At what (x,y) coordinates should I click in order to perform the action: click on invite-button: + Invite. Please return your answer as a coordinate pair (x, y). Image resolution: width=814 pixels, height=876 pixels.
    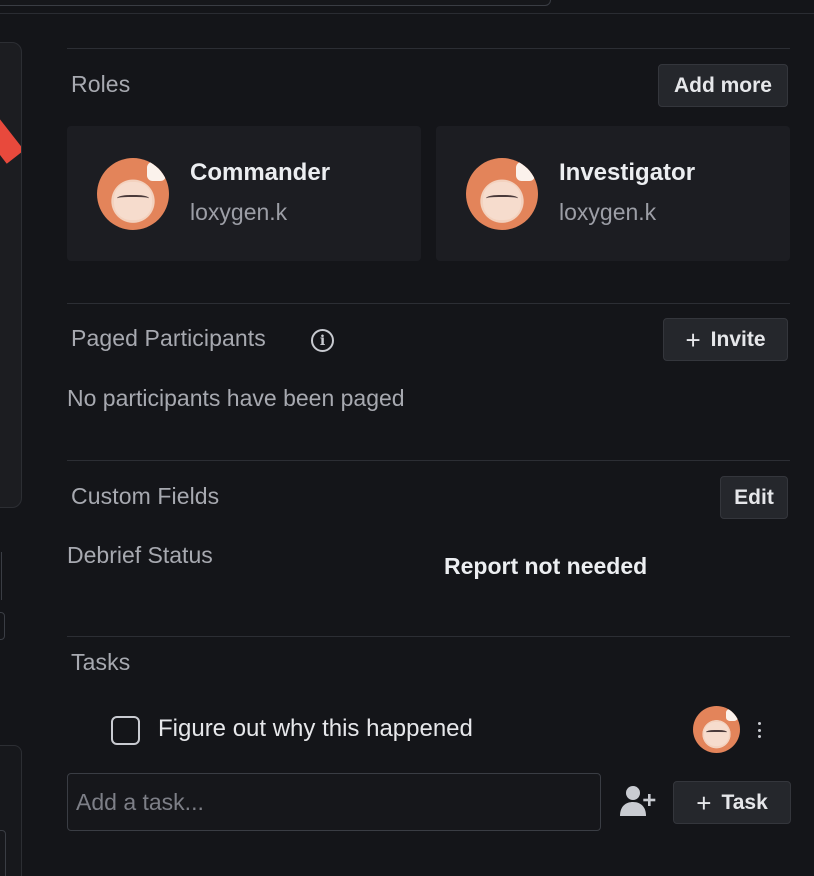
    Looking at the image, I should click on (725, 339).